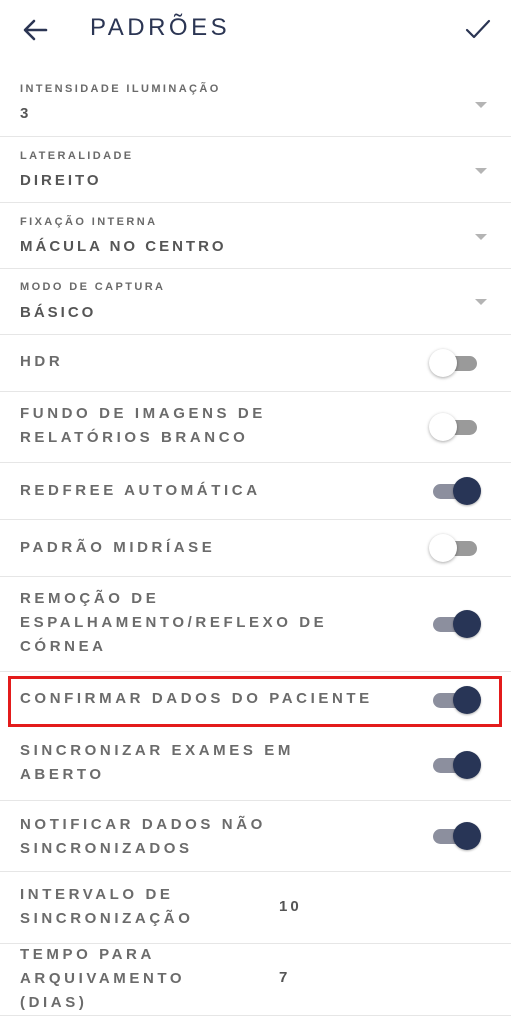 This screenshot has width=511, height=1024. What do you see at coordinates (93, 287) in the screenshot?
I see `select-label: MODO DE CAPTURA` at bounding box center [93, 287].